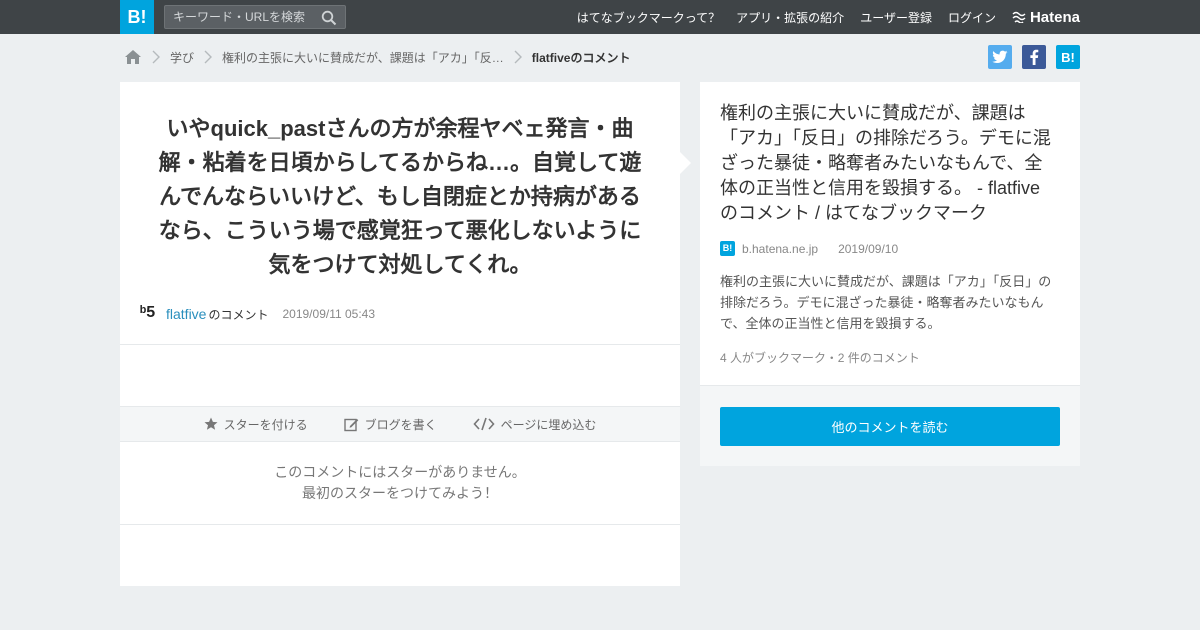 The image size is (1200, 630). What do you see at coordinates (484, 424) in the screenshot?
I see `code-icon` at bounding box center [484, 424].